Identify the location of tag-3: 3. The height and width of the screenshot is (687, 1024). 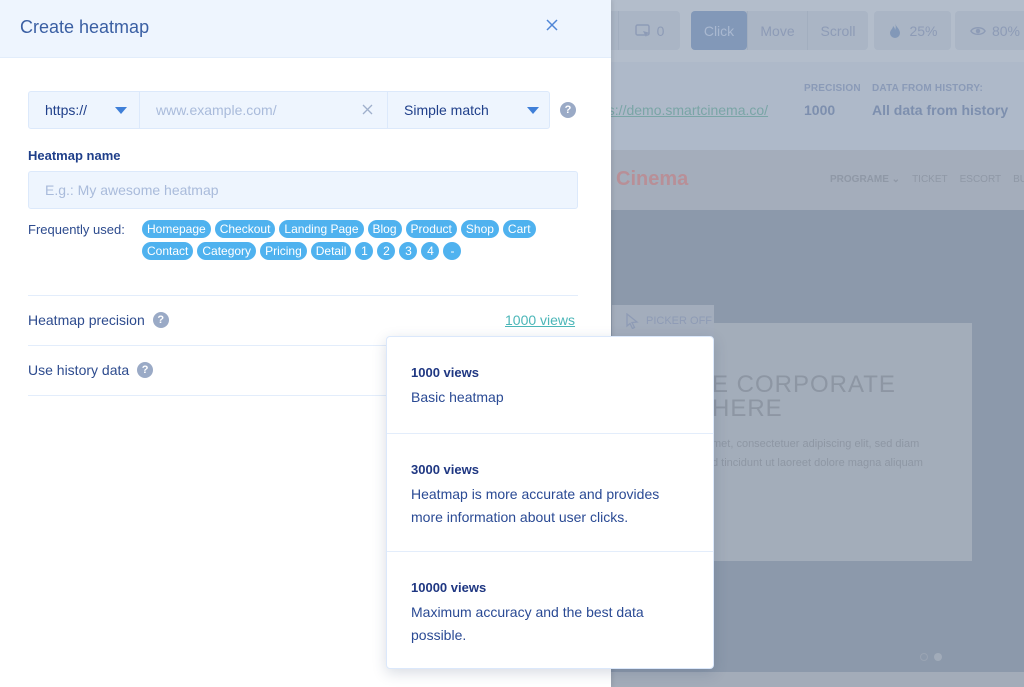
(408, 251).